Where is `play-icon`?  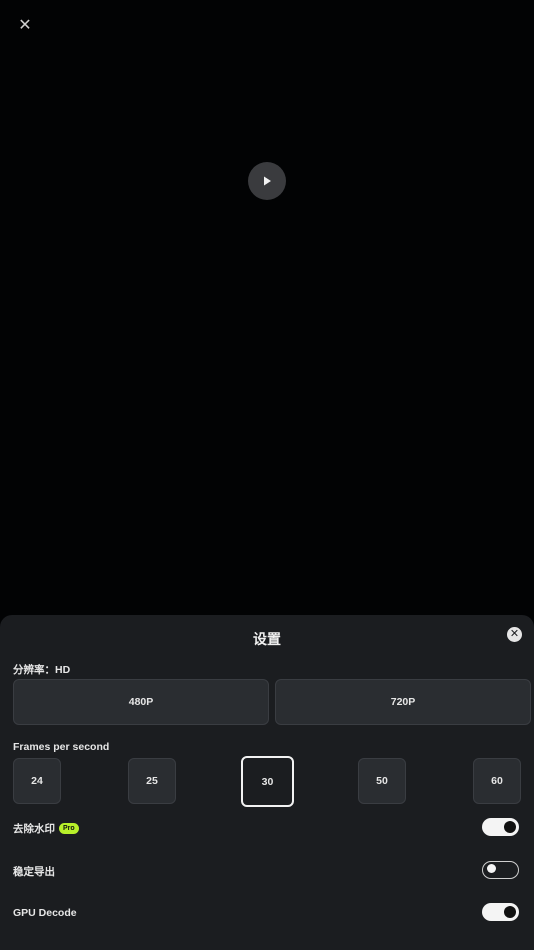 play-icon is located at coordinates (267, 181).